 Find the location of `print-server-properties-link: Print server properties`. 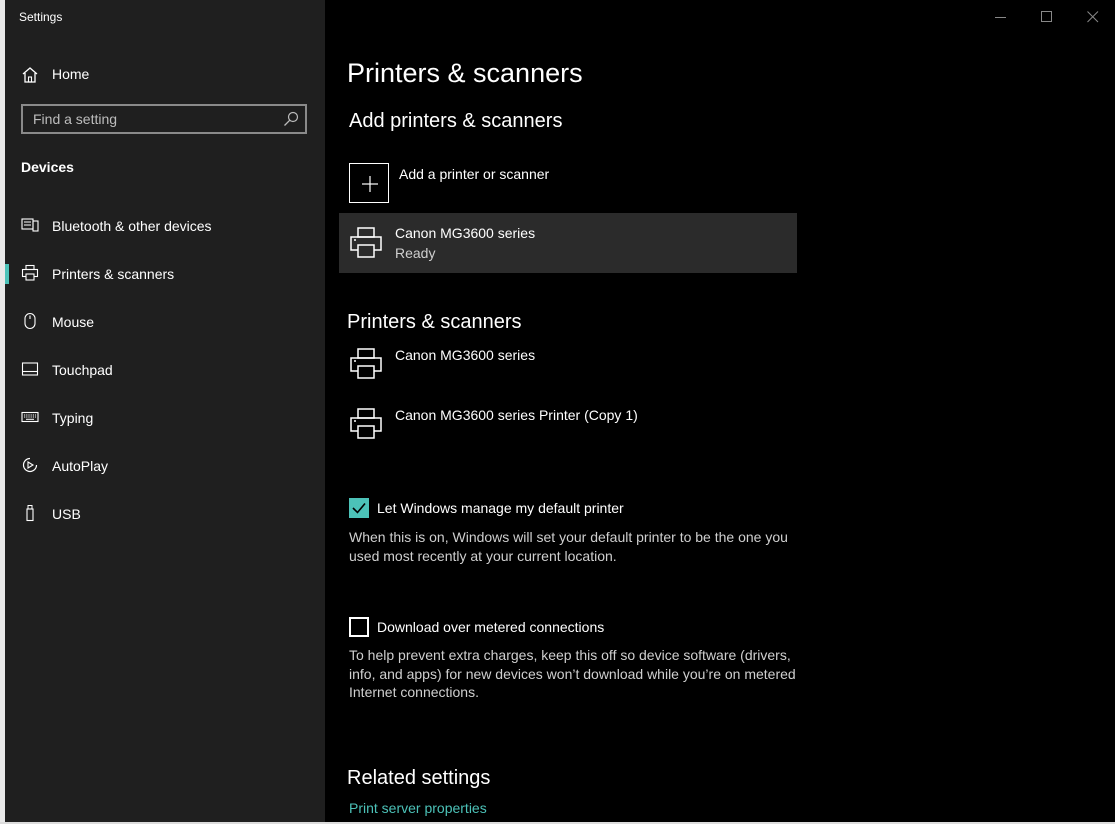

print-server-properties-link: Print server properties is located at coordinates (418, 808).